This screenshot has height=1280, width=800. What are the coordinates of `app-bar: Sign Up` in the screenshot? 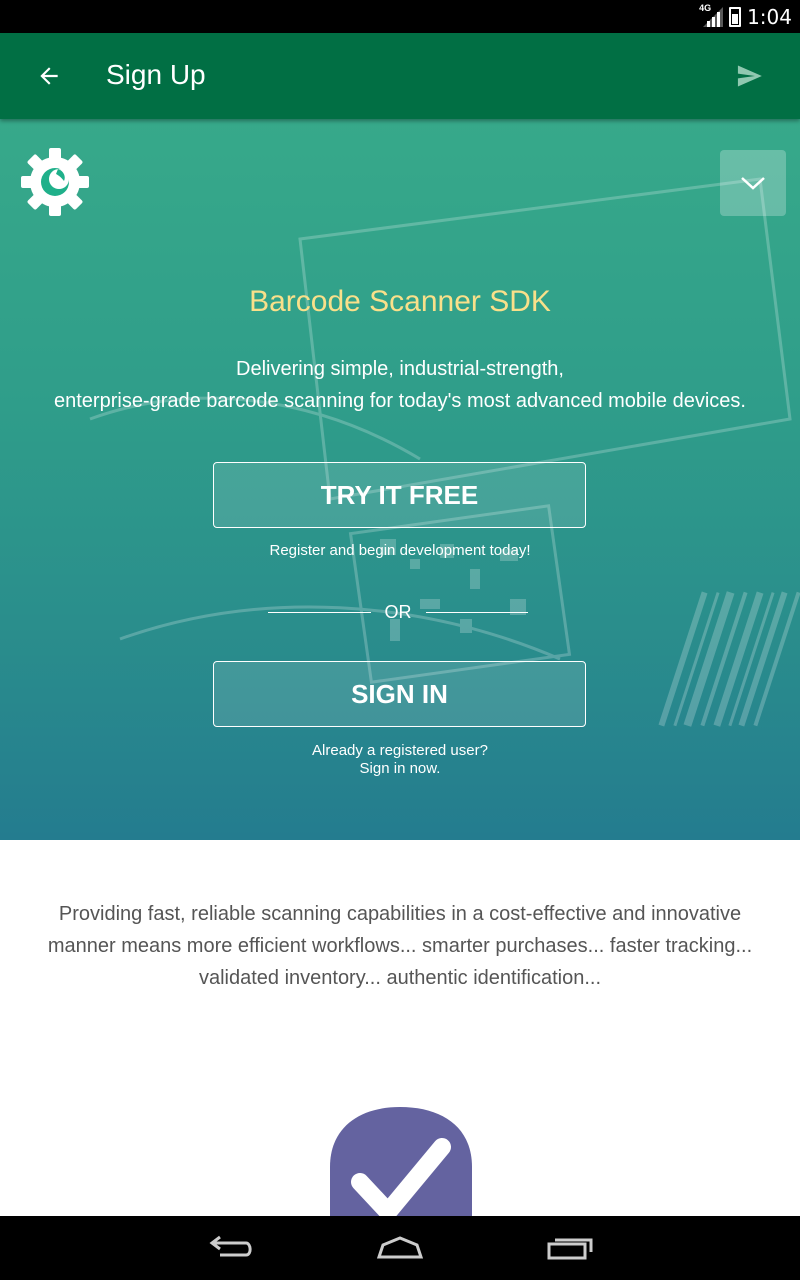 It's located at (400, 76).